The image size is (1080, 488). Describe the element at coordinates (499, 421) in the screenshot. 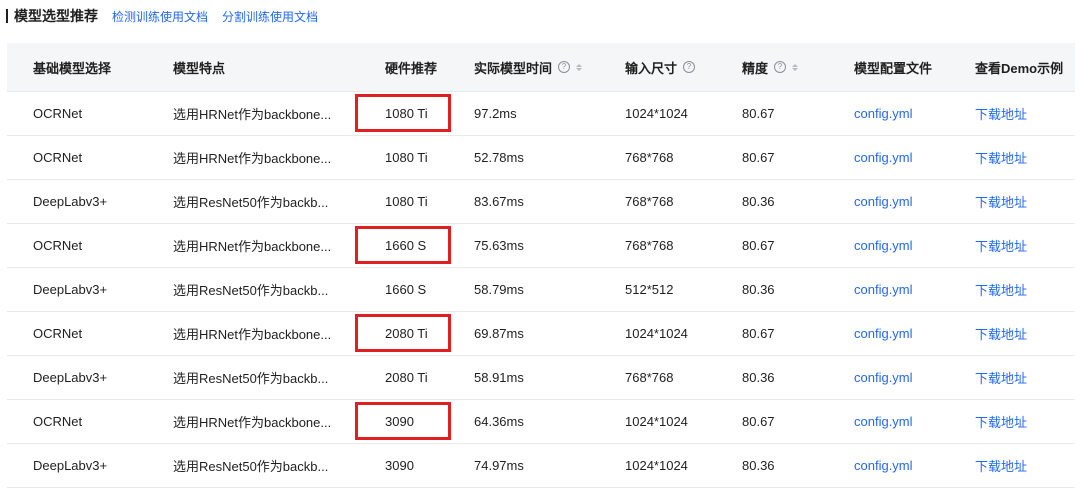

I see `cell-time: 64.36ms` at that location.